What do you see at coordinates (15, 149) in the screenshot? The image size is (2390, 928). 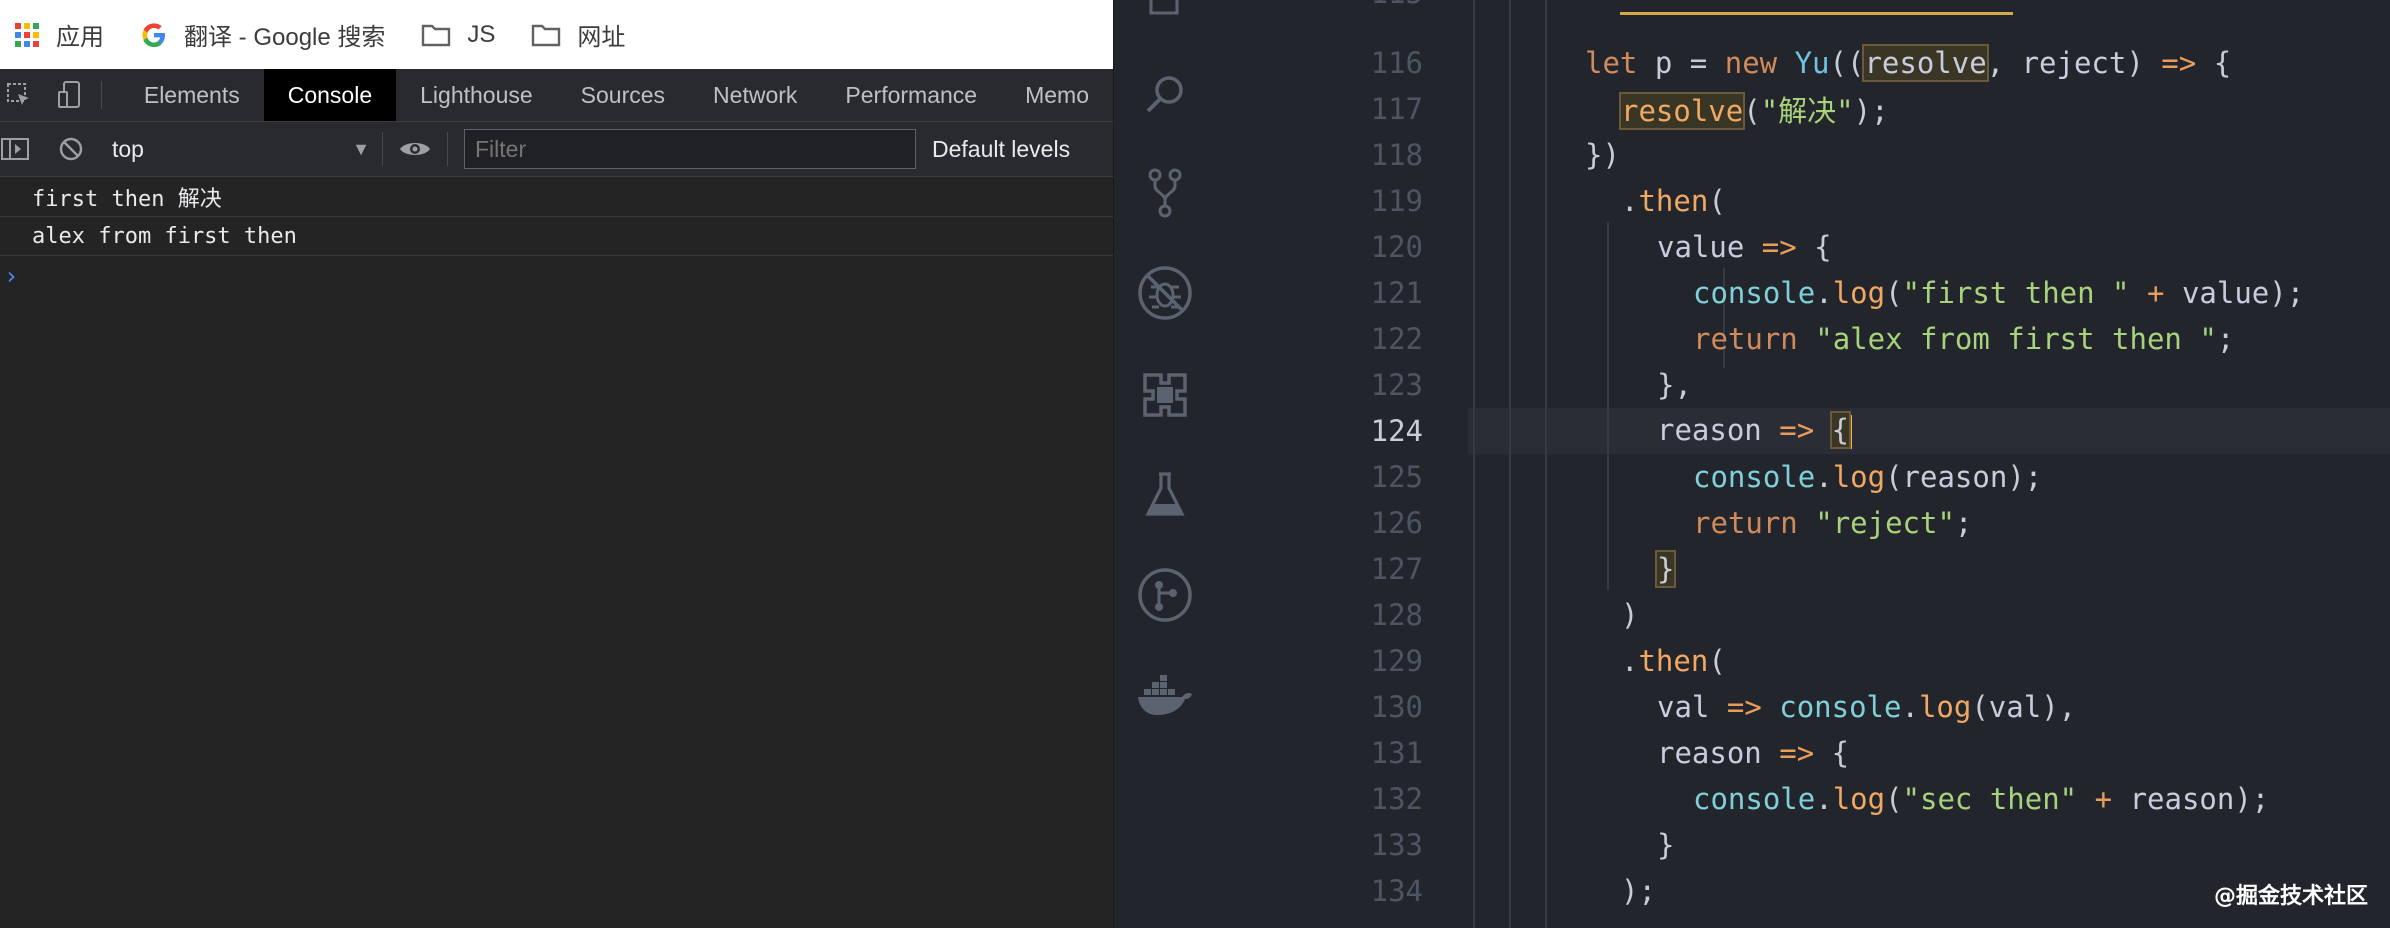 I see `sidebar-toggle-icon` at bounding box center [15, 149].